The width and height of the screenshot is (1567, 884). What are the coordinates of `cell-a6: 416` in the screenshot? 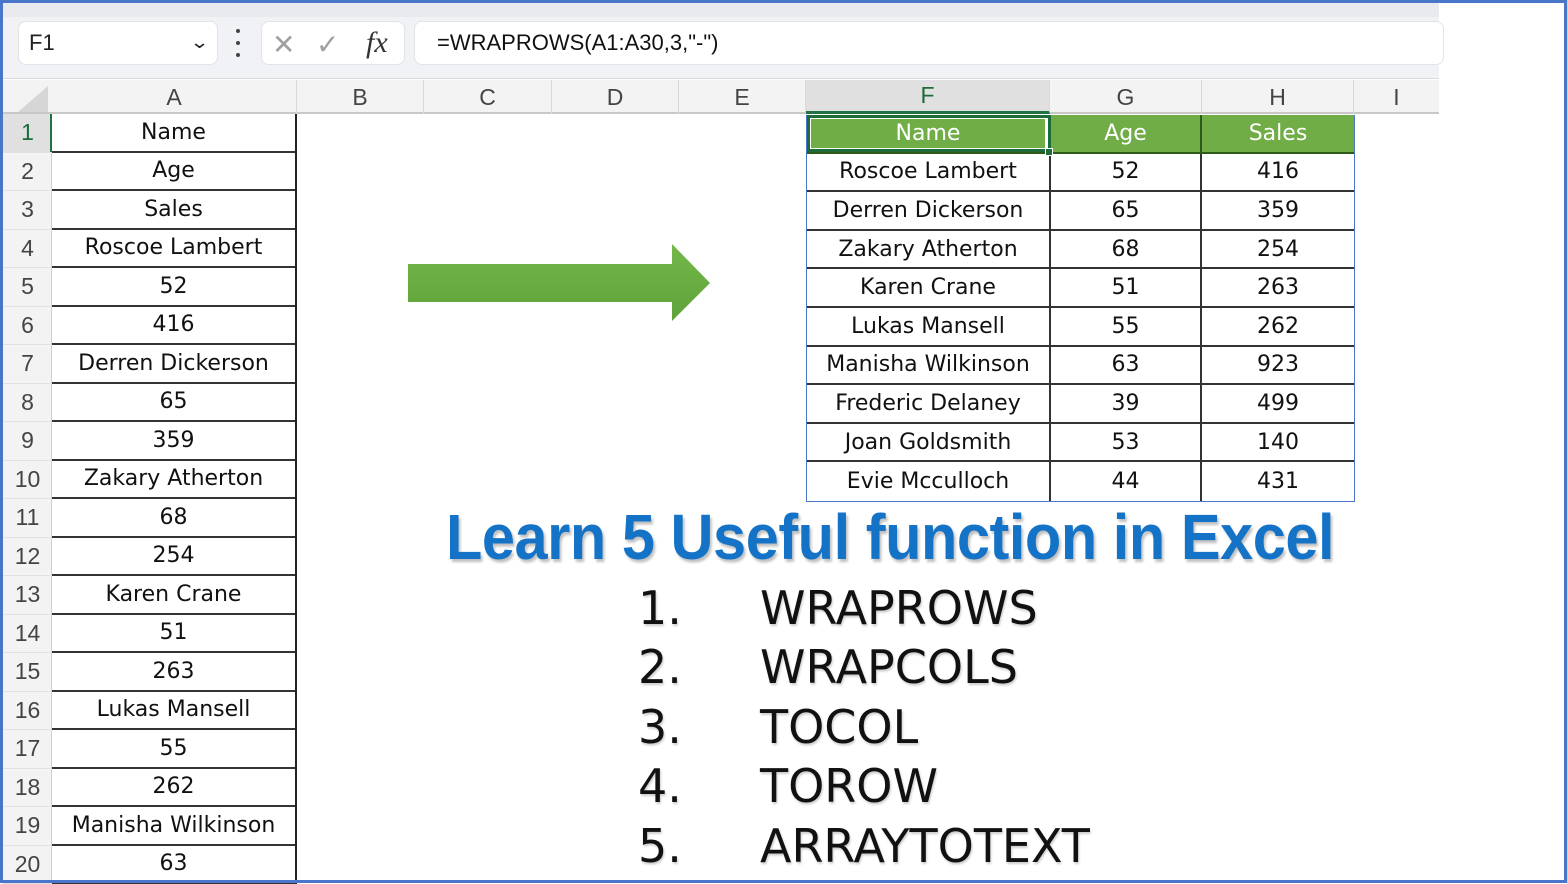 It's located at (173, 326).